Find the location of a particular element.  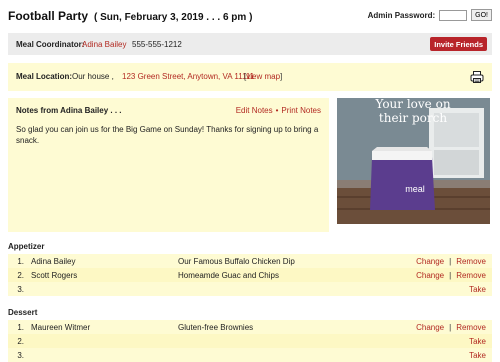

printer-icon is located at coordinates (477, 77).